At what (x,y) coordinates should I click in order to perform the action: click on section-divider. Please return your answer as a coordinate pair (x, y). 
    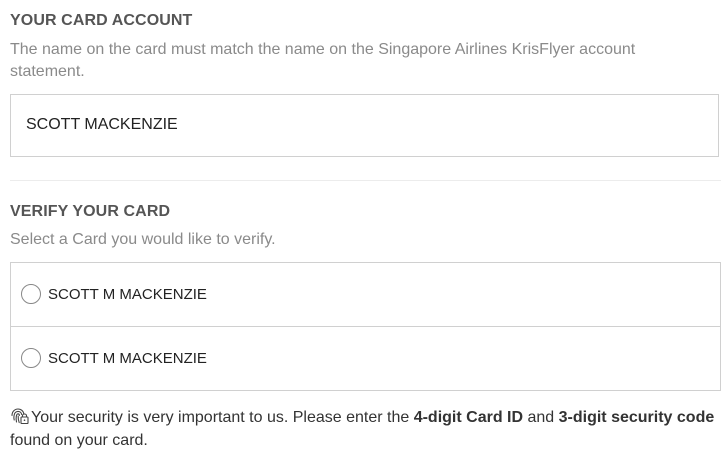
    Looking at the image, I should click on (365, 180).